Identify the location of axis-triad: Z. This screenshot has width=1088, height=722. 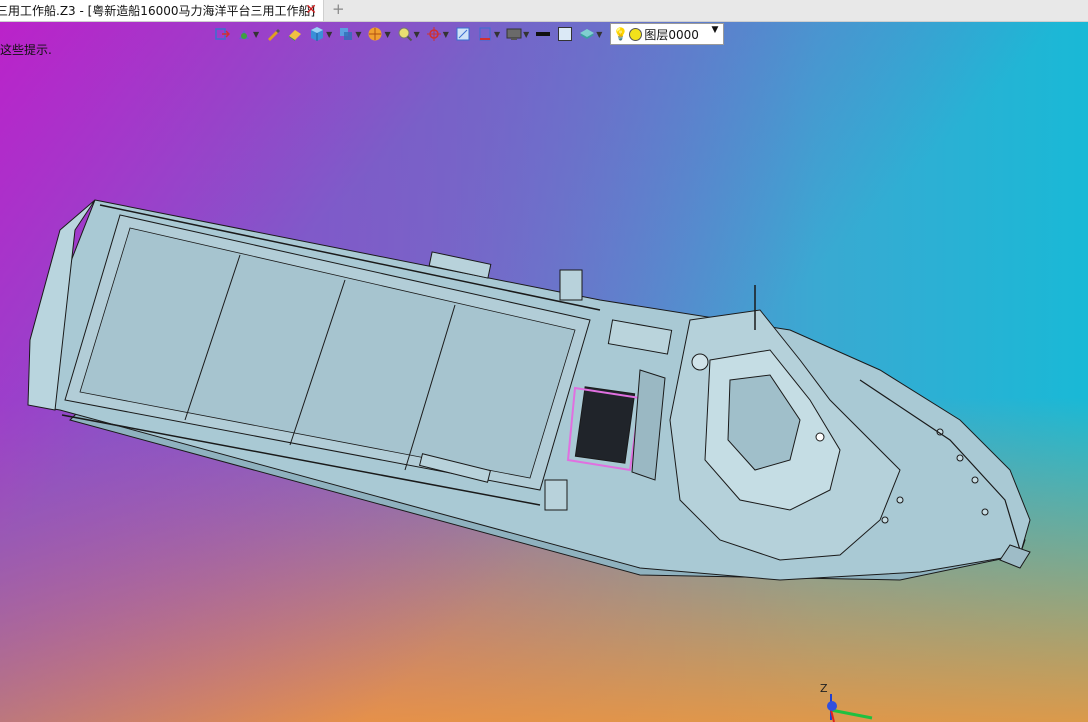
(847, 701).